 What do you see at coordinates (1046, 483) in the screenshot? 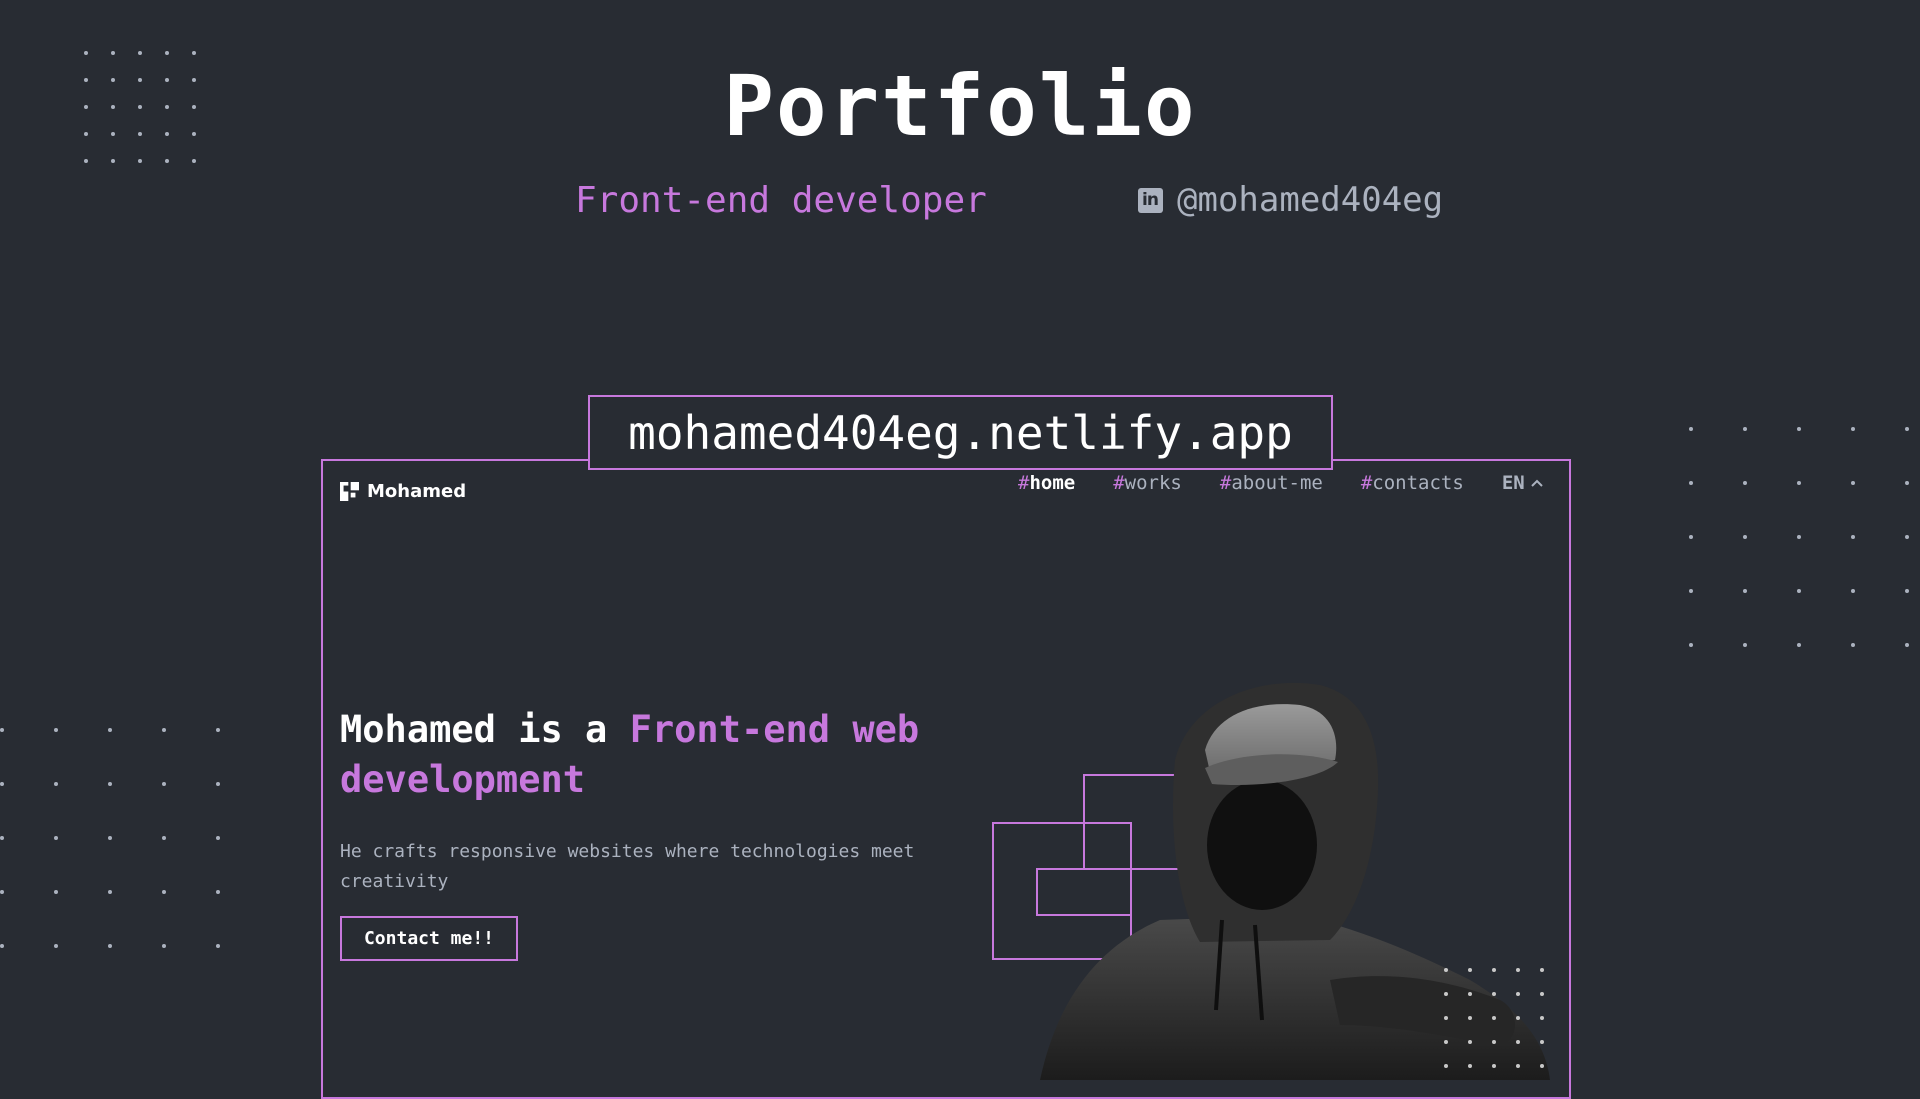
I see `nav-home: #home` at bounding box center [1046, 483].